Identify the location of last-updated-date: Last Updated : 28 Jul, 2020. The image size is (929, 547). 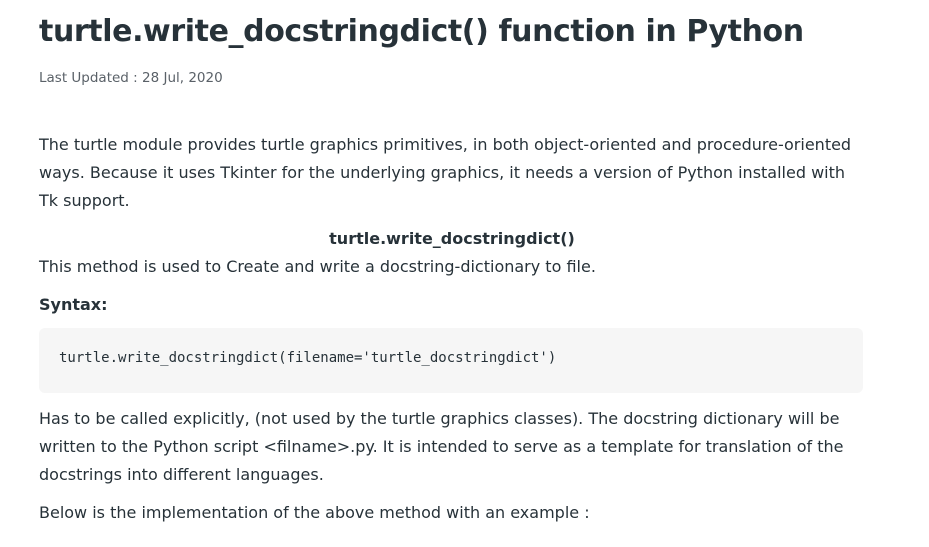
(131, 78).